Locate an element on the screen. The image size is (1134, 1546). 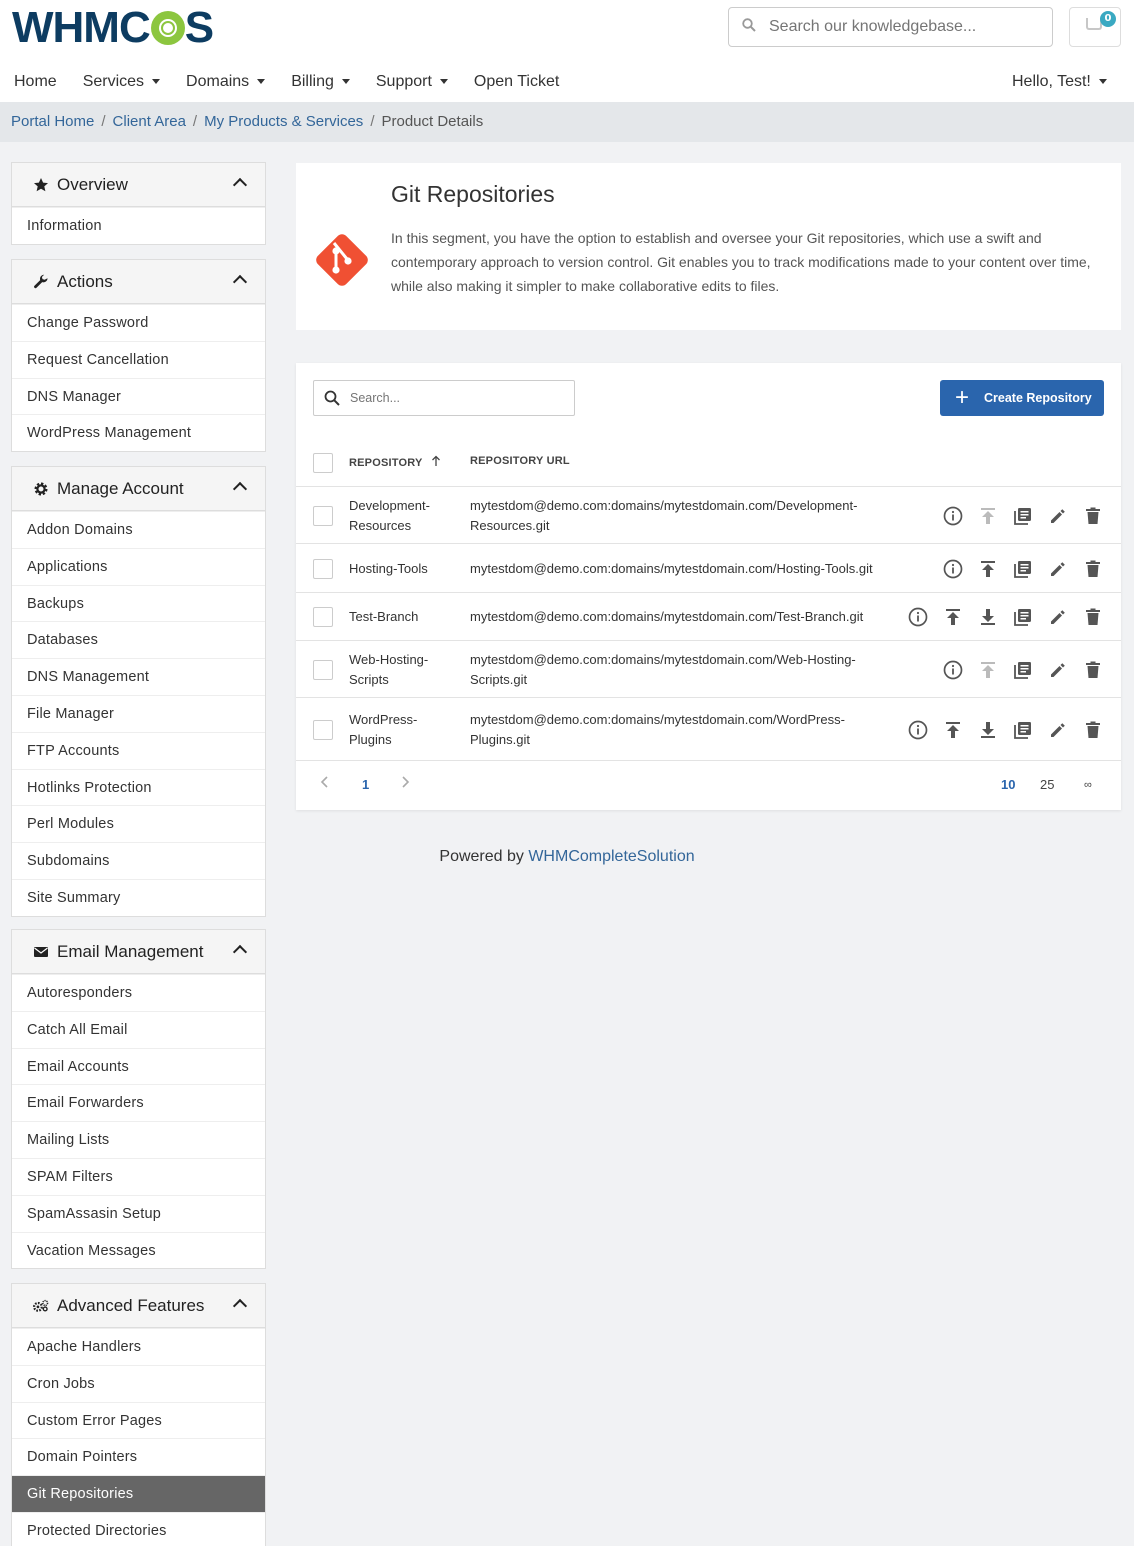
sidebar-item-site-summary: Site Summary is located at coordinates (138, 897).